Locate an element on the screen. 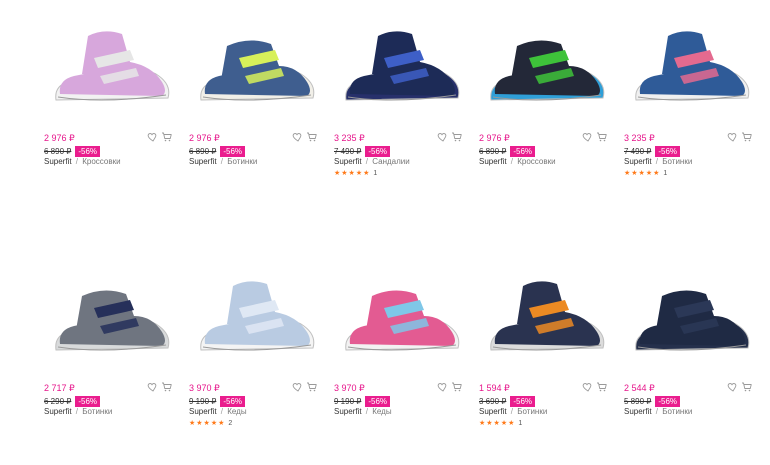  old-price: 6 290 ₽ is located at coordinates (58, 401).